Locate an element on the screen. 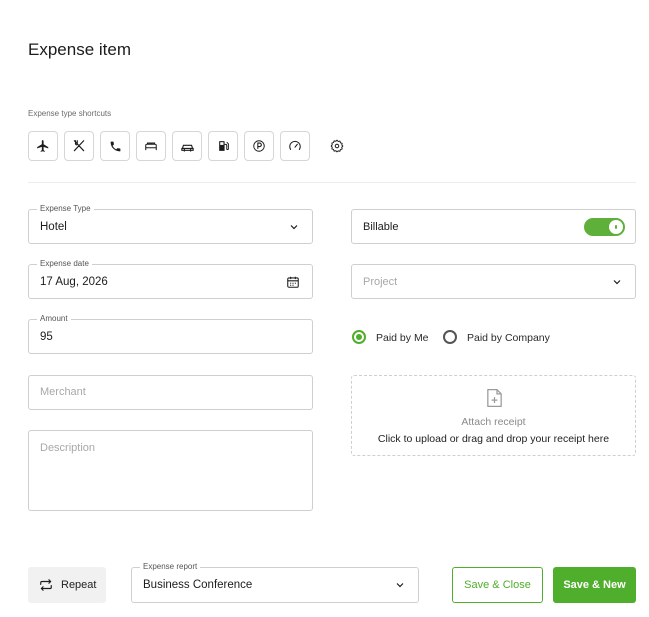 This screenshot has height=617, width=649. section-divider is located at coordinates (332, 182).